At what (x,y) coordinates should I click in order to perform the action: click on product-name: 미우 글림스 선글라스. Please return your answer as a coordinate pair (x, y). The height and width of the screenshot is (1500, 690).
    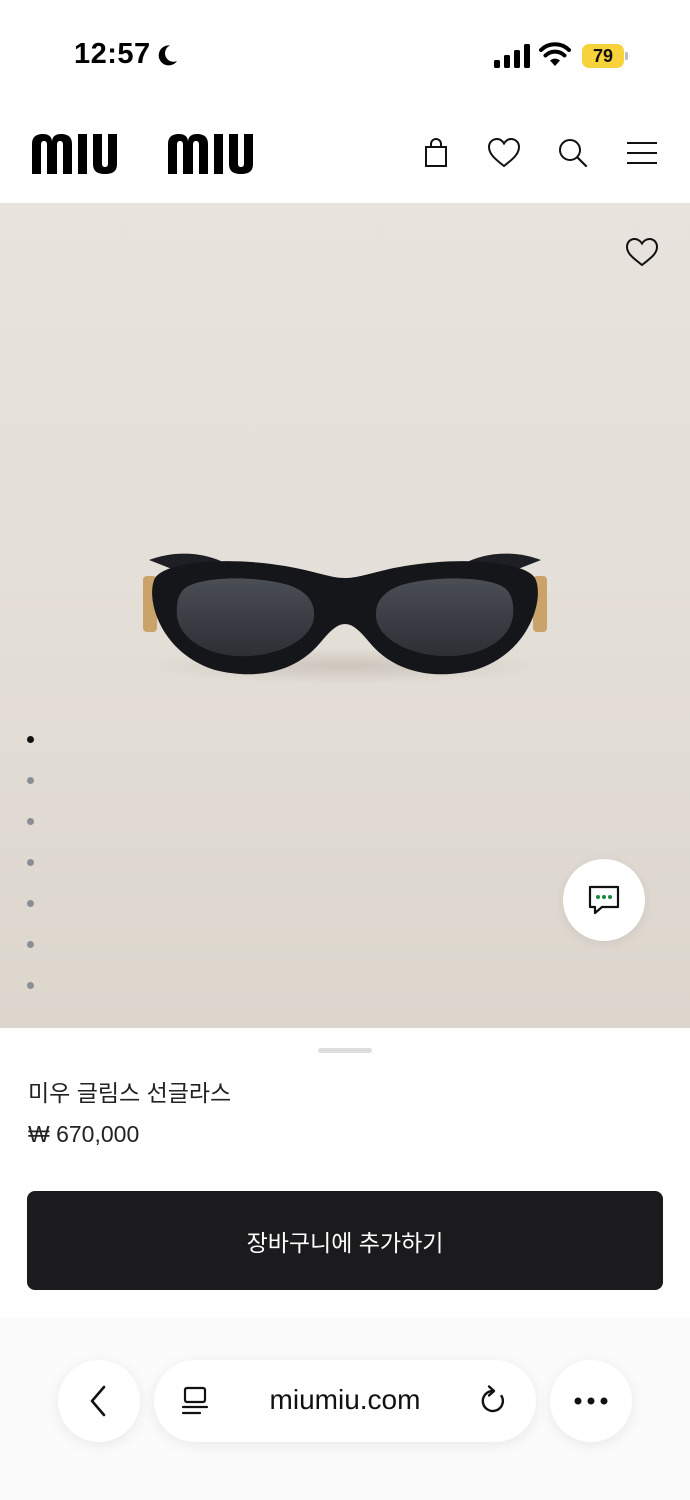
    Looking at the image, I should click on (130, 1093).